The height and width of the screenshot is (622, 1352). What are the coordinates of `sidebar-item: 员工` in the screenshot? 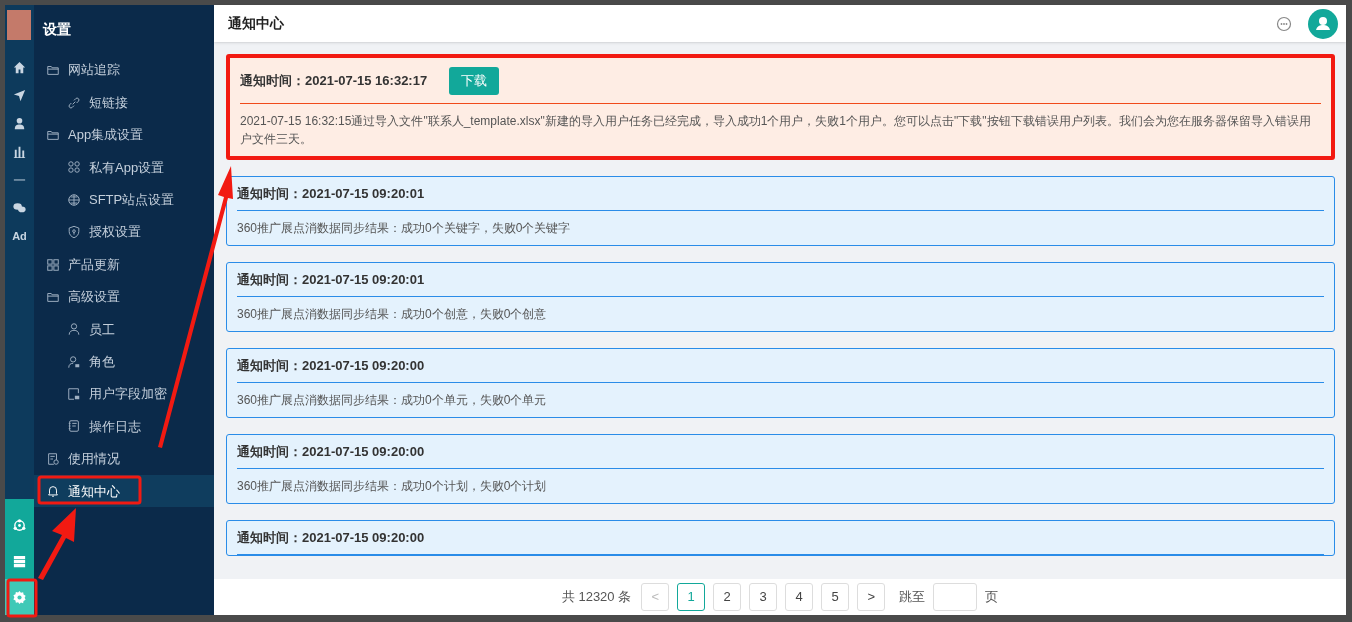 It's located at (124, 329).